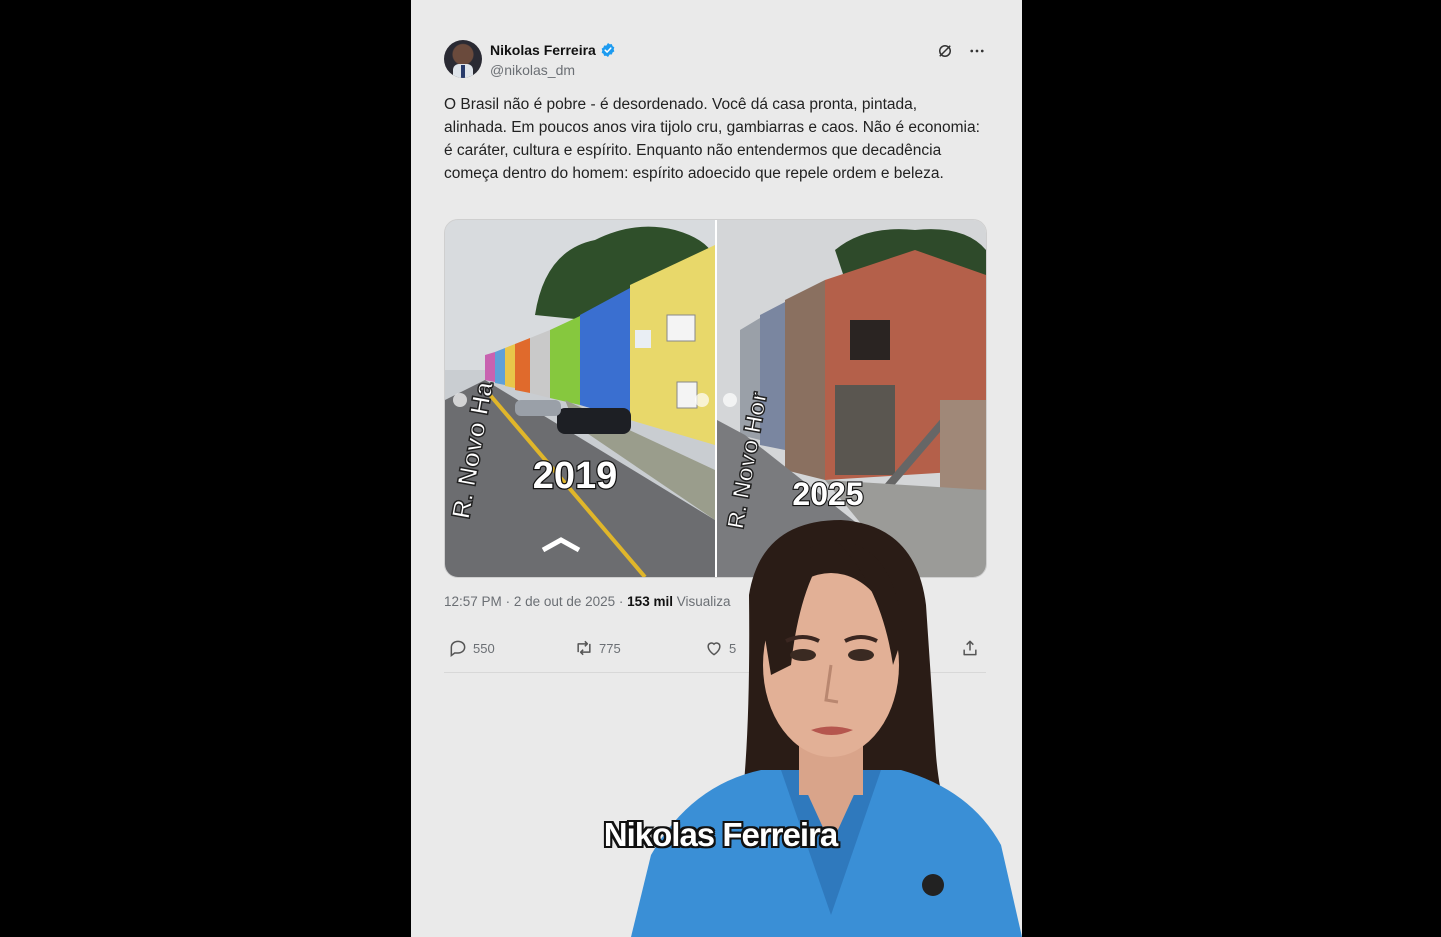 Image resolution: width=1441 pixels, height=937 pixels. I want to click on photo-2025-year-label: 2025, so click(827, 494).